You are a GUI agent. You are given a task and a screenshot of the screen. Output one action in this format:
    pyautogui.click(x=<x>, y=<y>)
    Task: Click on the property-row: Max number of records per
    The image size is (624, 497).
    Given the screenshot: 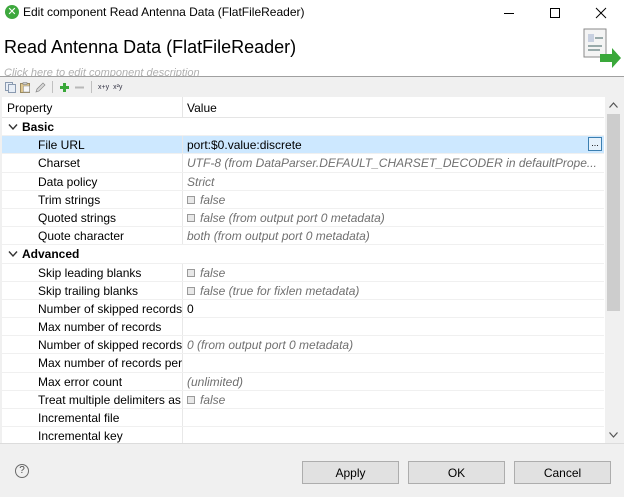 What is the action you would take?
    pyautogui.click(x=303, y=363)
    